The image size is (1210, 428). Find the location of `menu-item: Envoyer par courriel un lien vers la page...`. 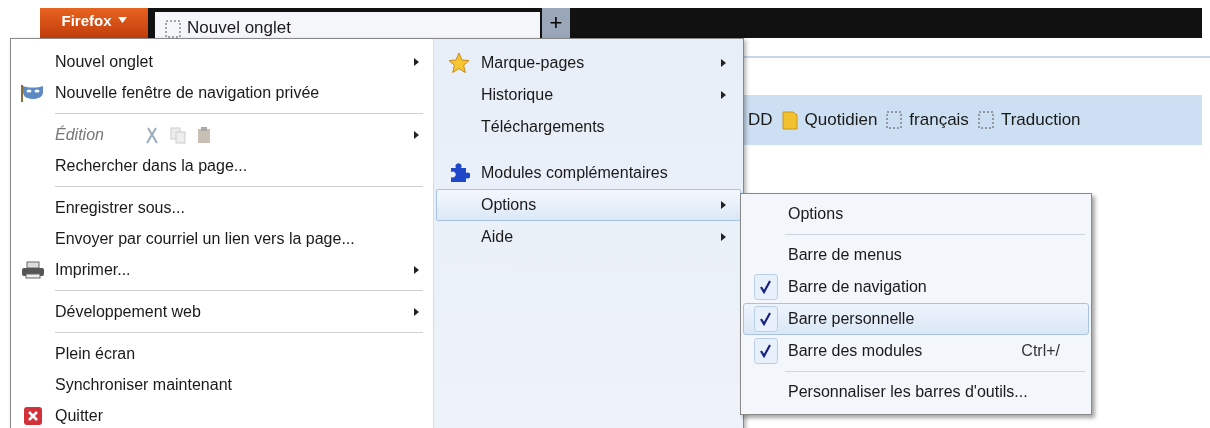

menu-item: Envoyer par courriel un lien vers la page... is located at coordinates (222, 238).